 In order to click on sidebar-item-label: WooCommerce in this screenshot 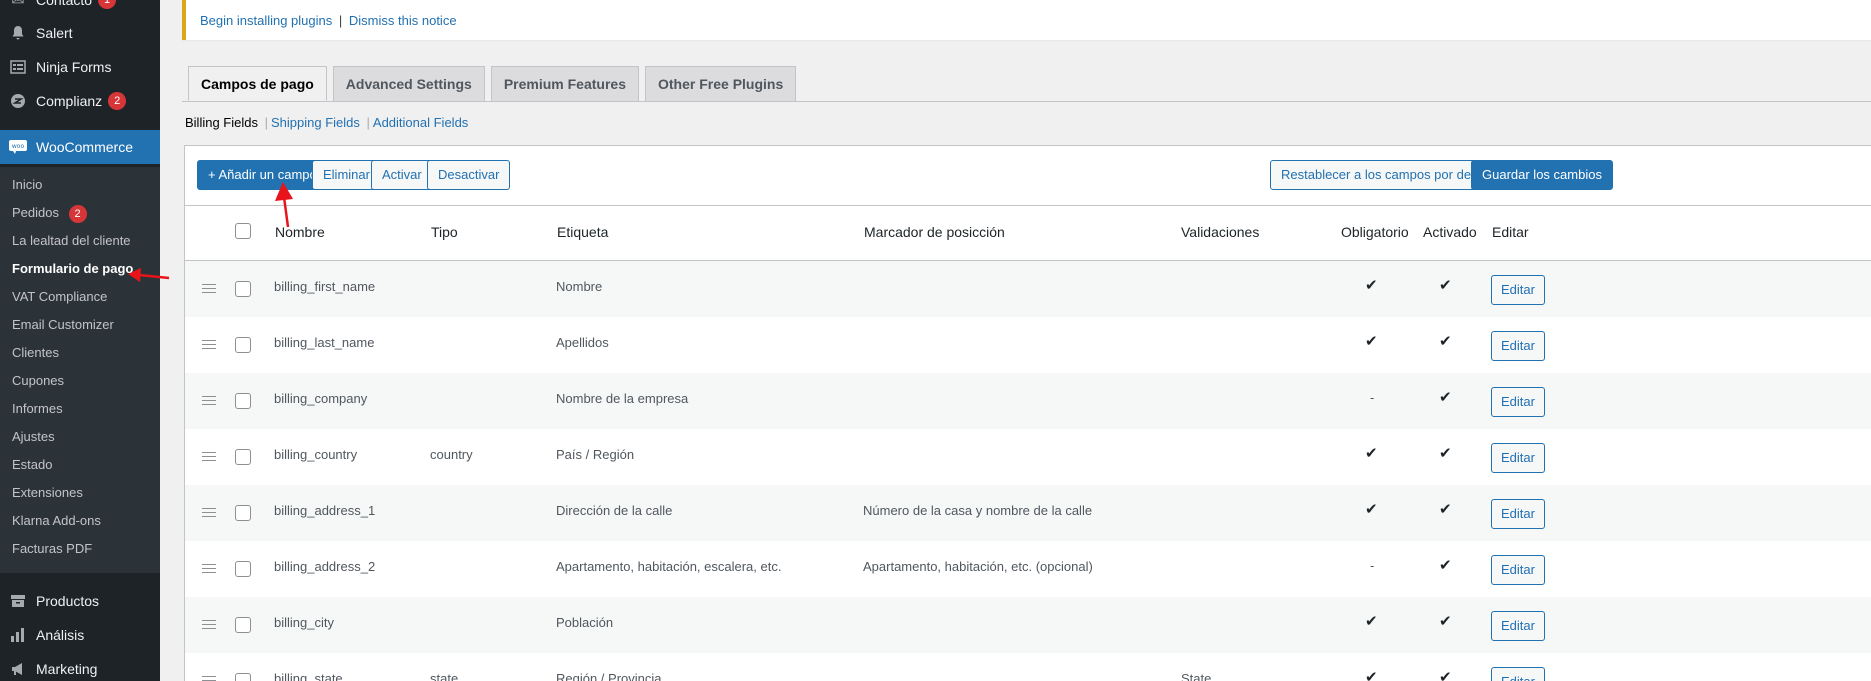, I will do `click(84, 147)`.